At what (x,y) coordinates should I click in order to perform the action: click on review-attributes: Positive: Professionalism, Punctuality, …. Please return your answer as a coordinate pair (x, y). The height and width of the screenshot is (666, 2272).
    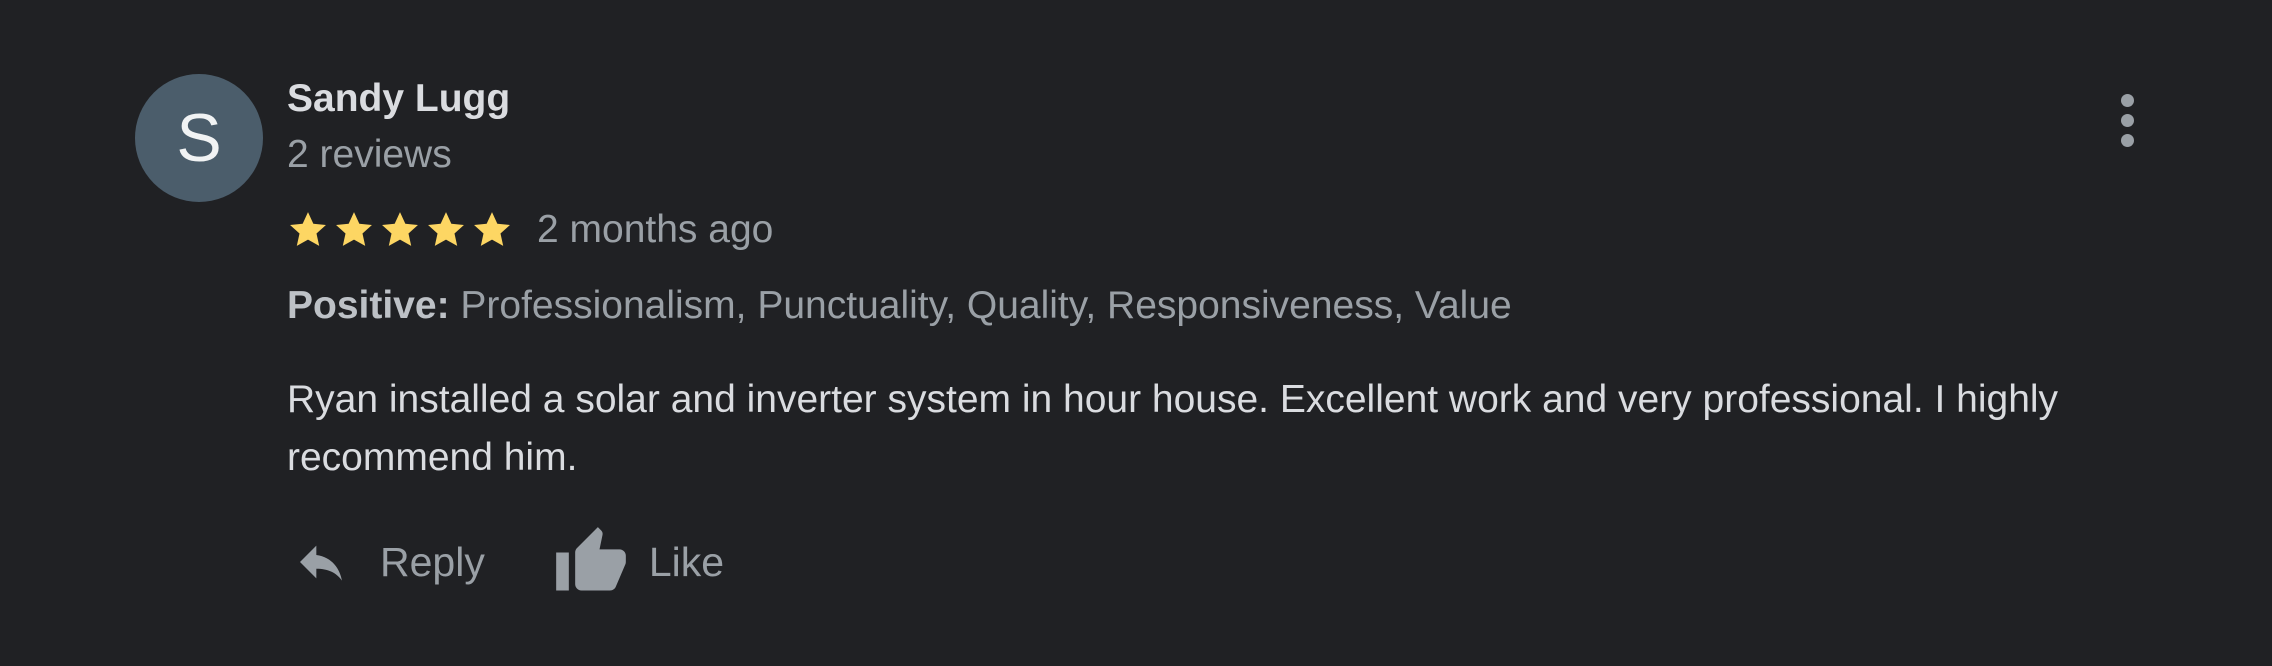
    Looking at the image, I should click on (899, 306).